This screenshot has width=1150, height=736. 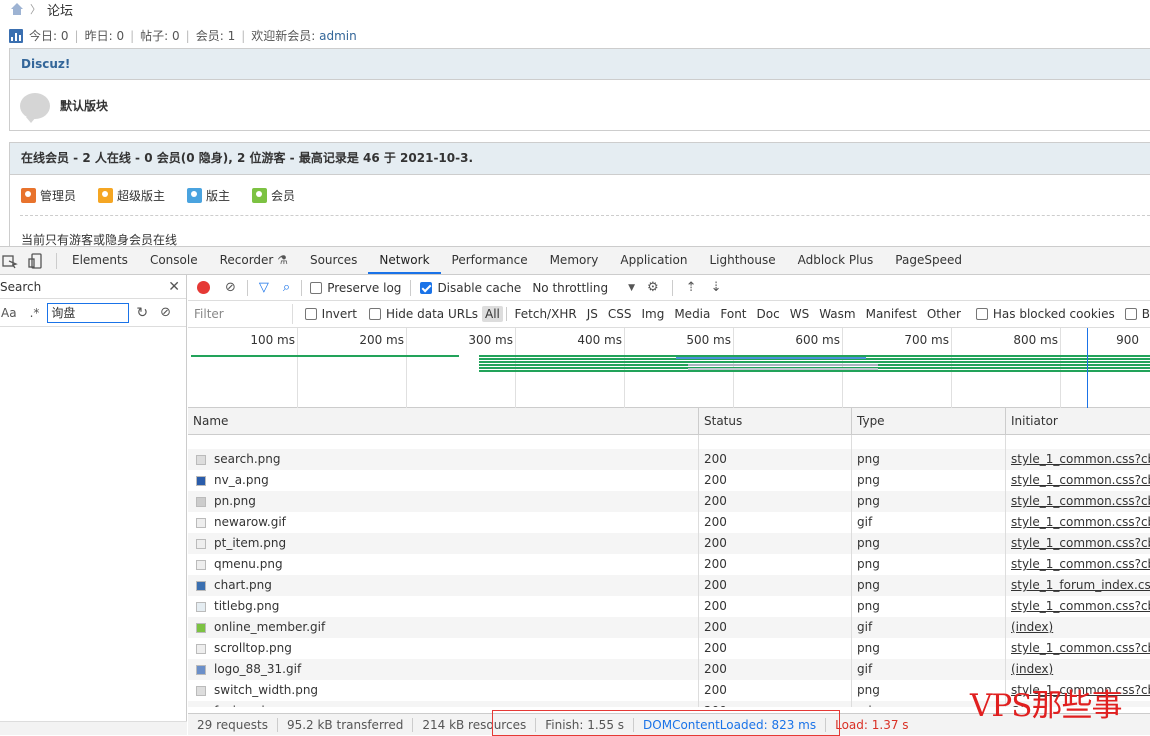 What do you see at coordinates (316, 287) in the screenshot?
I see `preserve-log-checkbox` at bounding box center [316, 287].